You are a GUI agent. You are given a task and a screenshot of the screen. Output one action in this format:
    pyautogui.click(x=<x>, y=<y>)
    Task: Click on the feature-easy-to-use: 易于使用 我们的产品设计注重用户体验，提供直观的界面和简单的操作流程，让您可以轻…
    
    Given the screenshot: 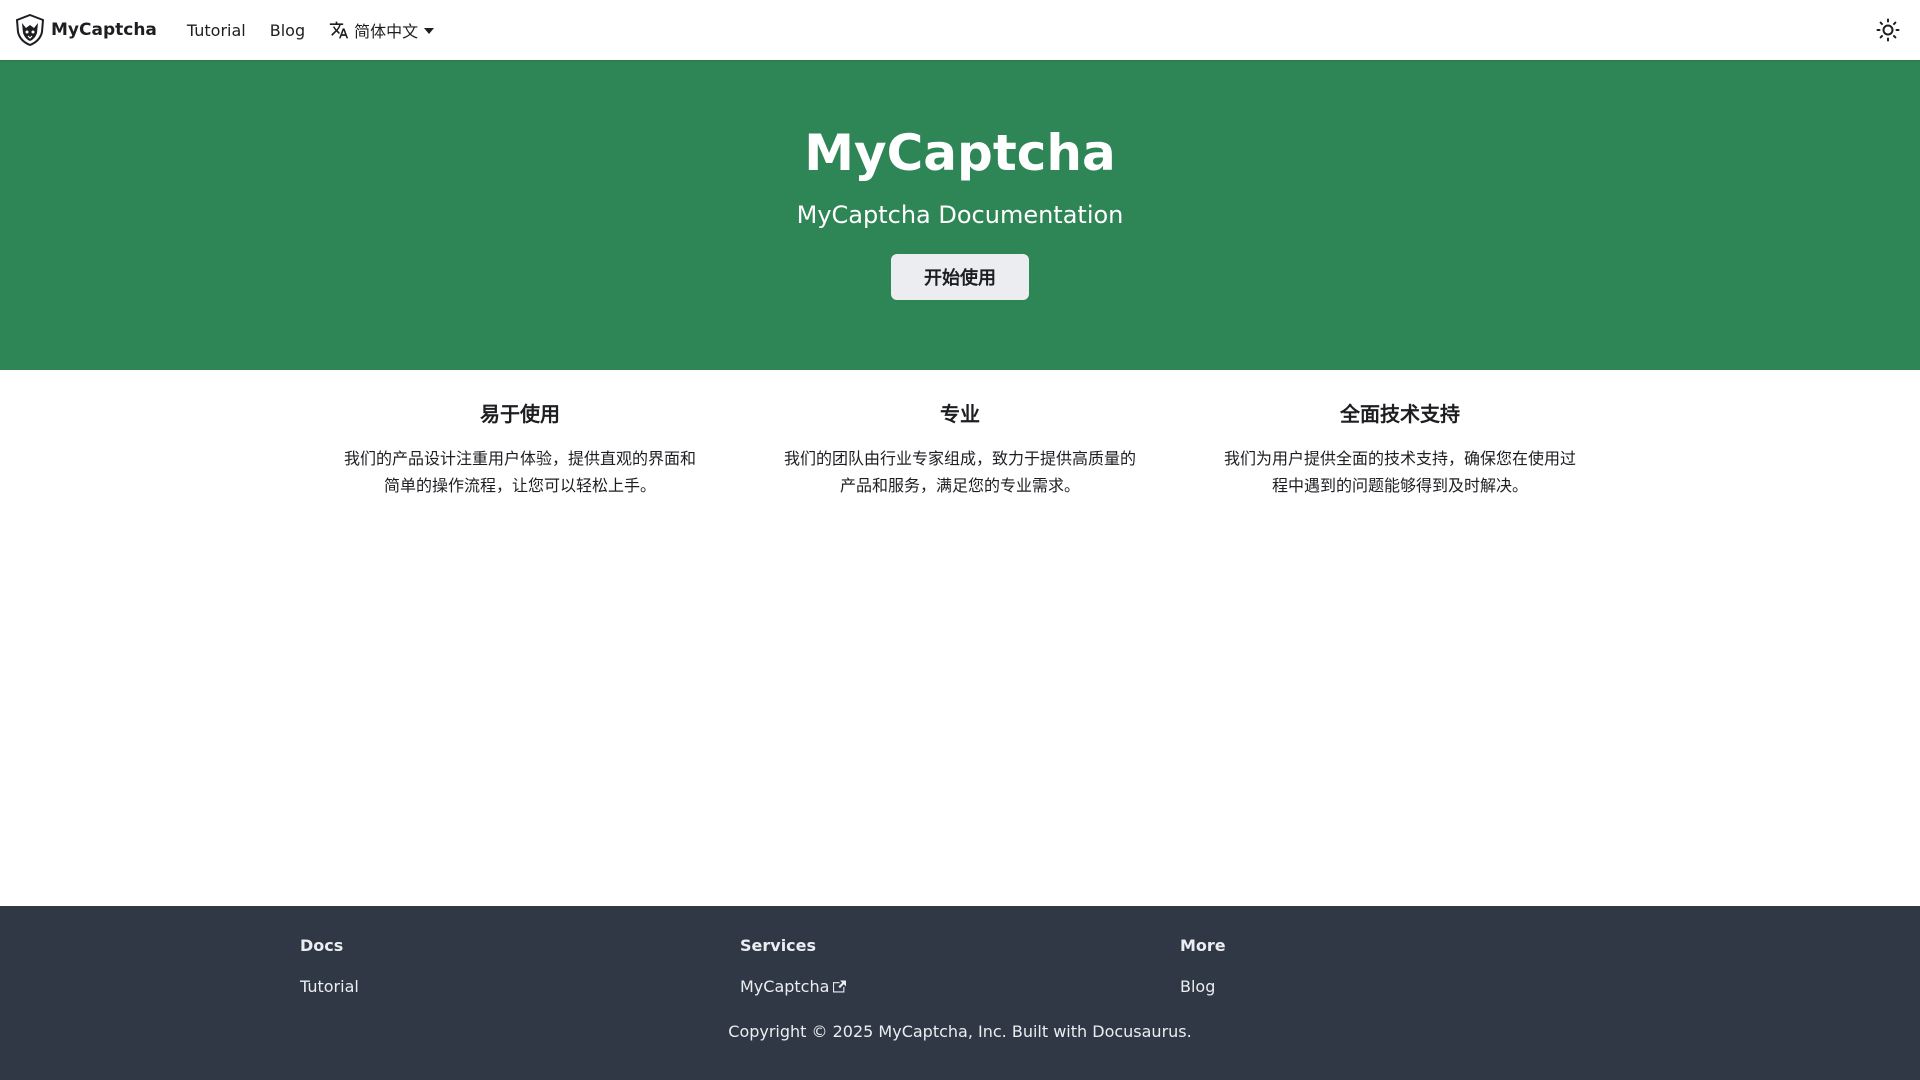 What is the action you would take?
    pyautogui.click(x=520, y=654)
    